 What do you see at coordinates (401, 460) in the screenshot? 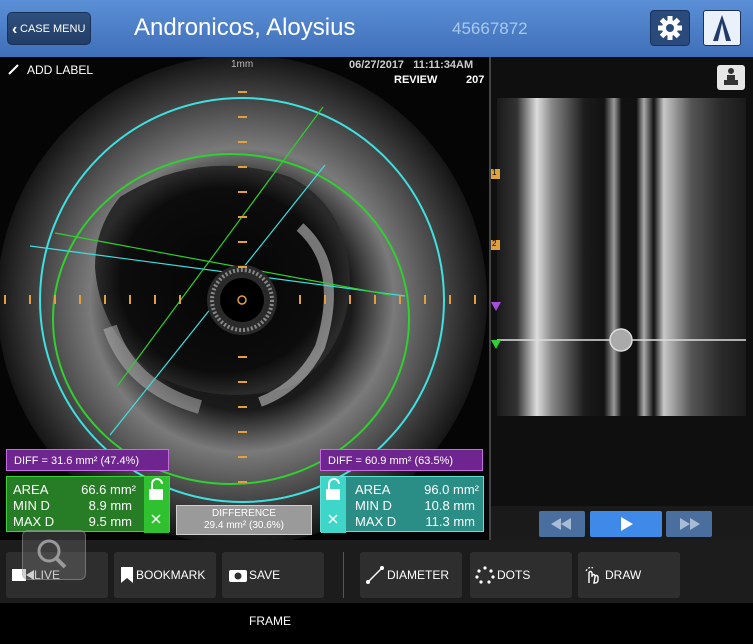
I see `right-diff-badge: DIFF = 60.9 mm² (63.5%)` at bounding box center [401, 460].